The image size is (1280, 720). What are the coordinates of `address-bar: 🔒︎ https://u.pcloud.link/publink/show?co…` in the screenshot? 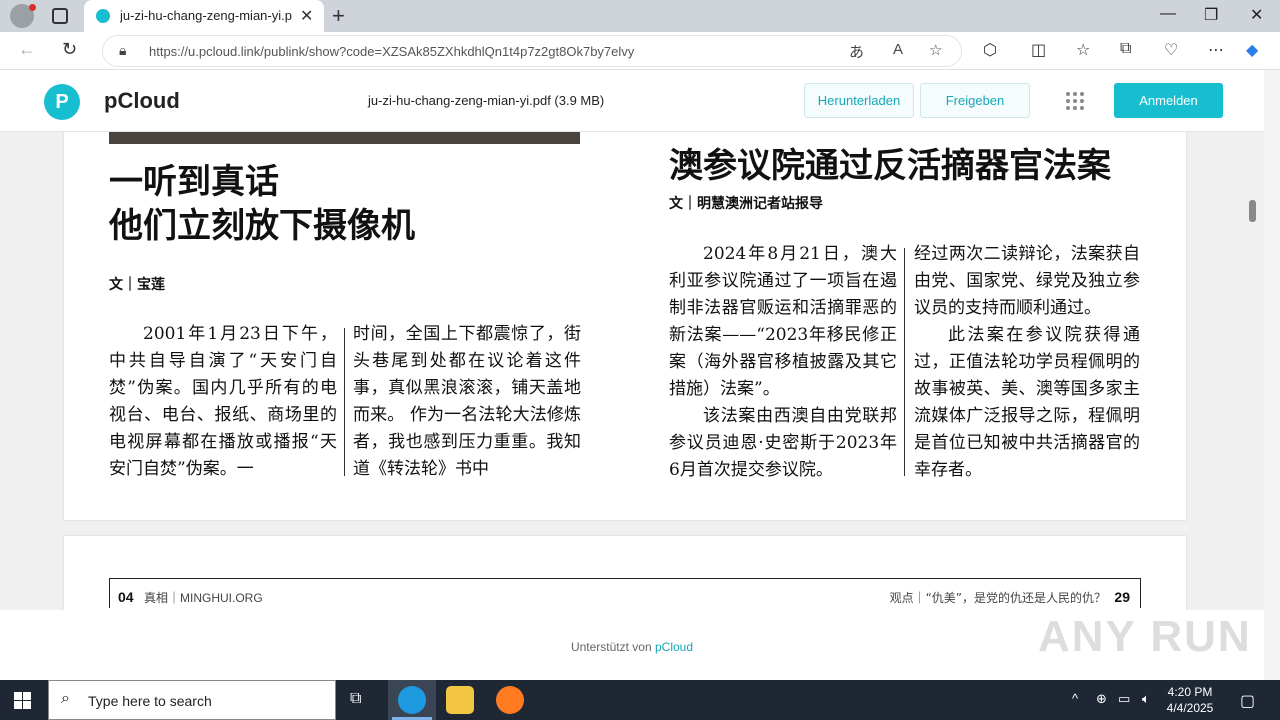 It's located at (532, 51).